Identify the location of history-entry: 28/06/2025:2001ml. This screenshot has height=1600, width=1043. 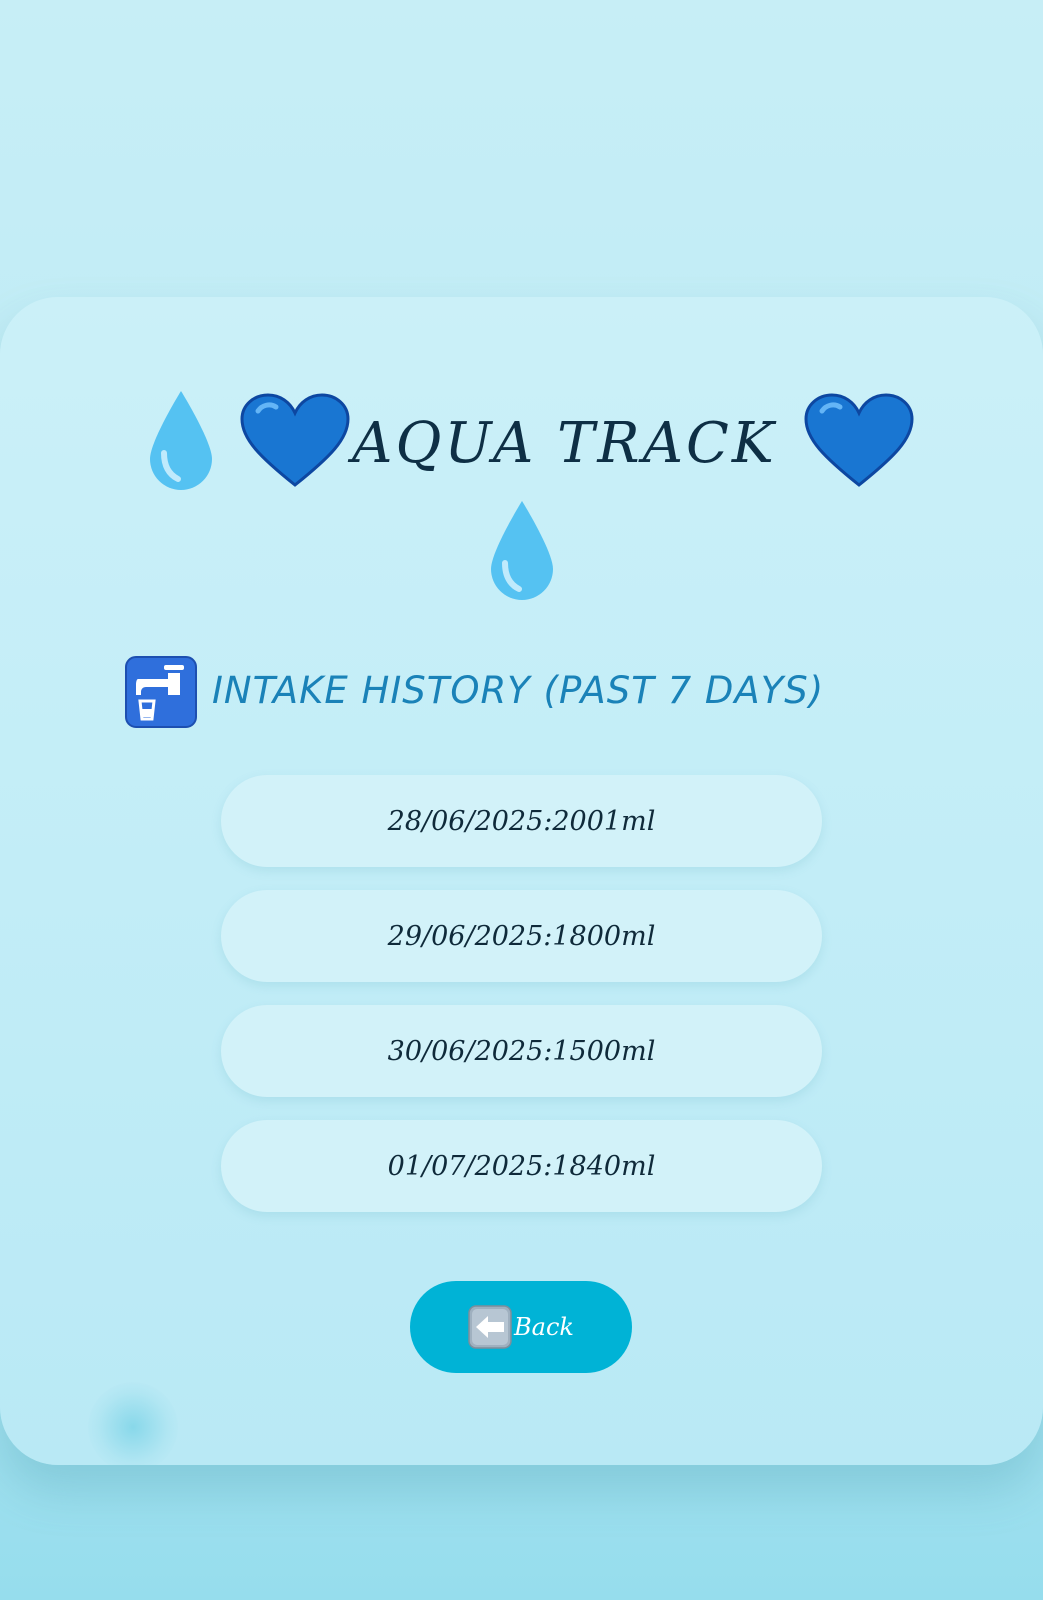
(521, 821).